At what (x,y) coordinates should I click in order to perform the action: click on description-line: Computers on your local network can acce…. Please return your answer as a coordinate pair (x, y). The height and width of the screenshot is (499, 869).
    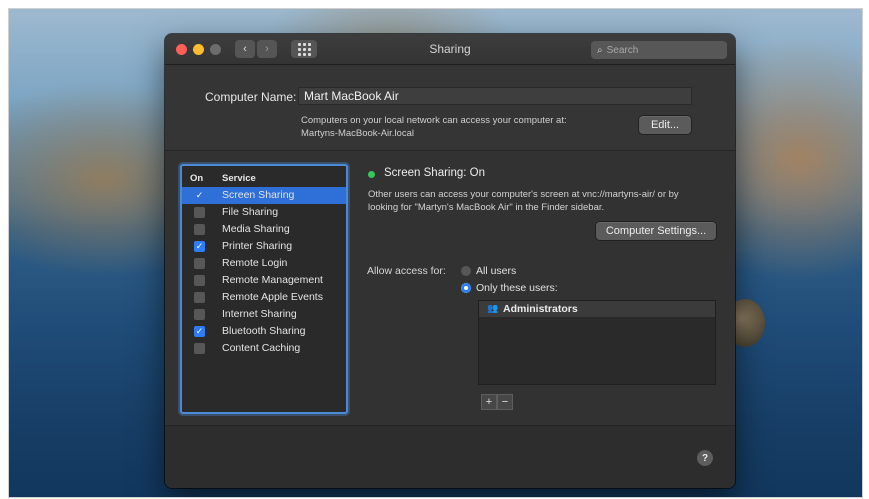
    Looking at the image, I should click on (434, 120).